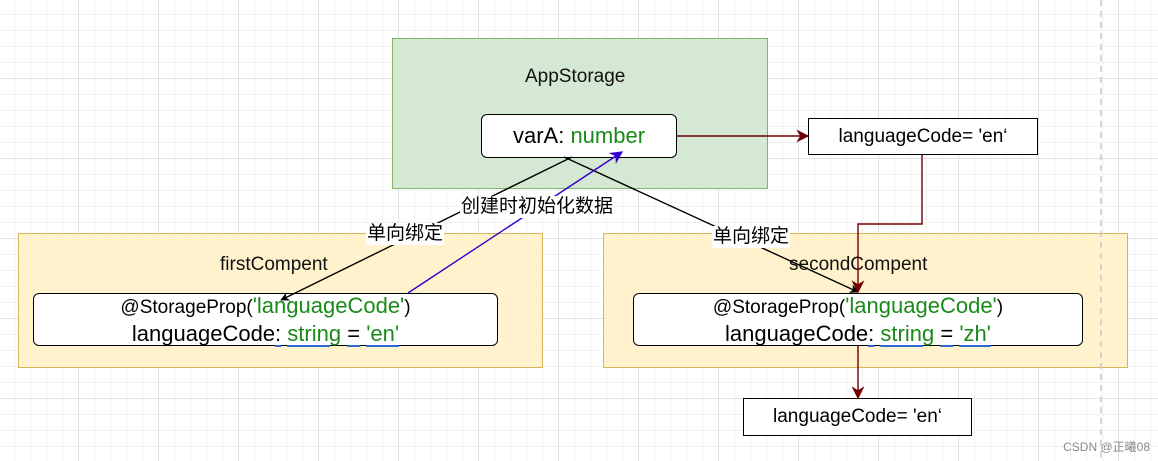 Image resolution: width=1158 pixels, height=461 pixels. What do you see at coordinates (405, 234) in the screenshot?
I see `edge-label-one-way-left: 单向绑定` at bounding box center [405, 234].